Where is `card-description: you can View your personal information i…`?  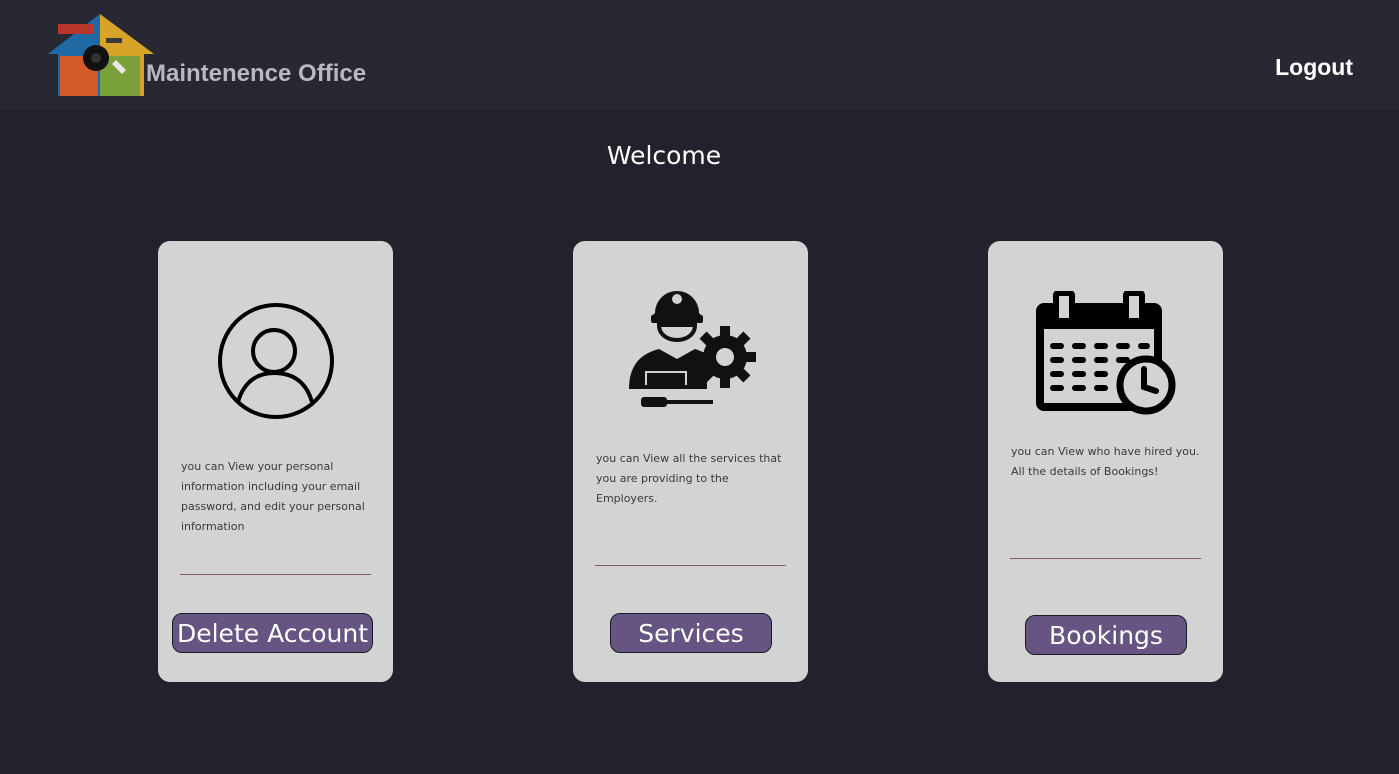 card-description: you can View your personal information i… is located at coordinates (273, 496).